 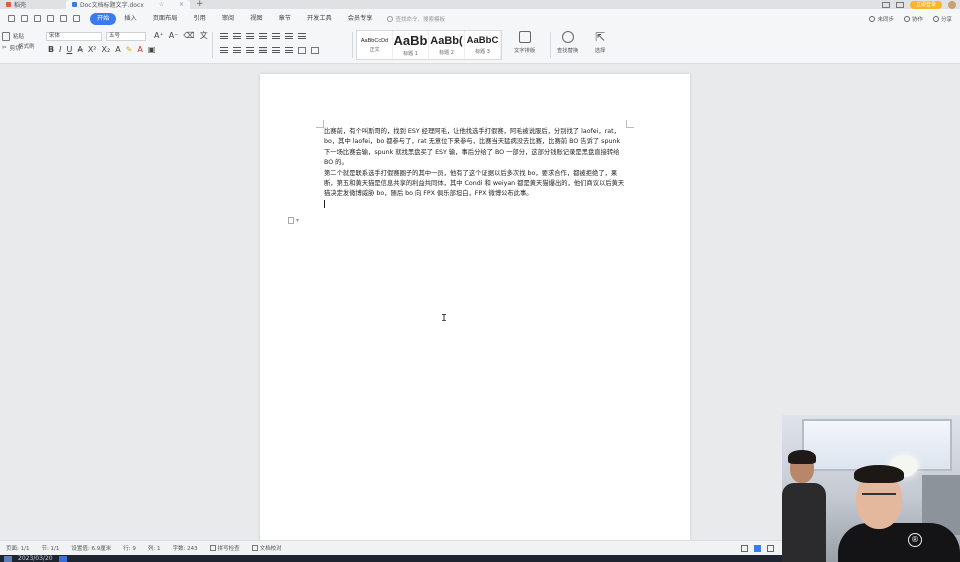 I want to click on status-page: 页面: 1/1, so click(x=17, y=548).